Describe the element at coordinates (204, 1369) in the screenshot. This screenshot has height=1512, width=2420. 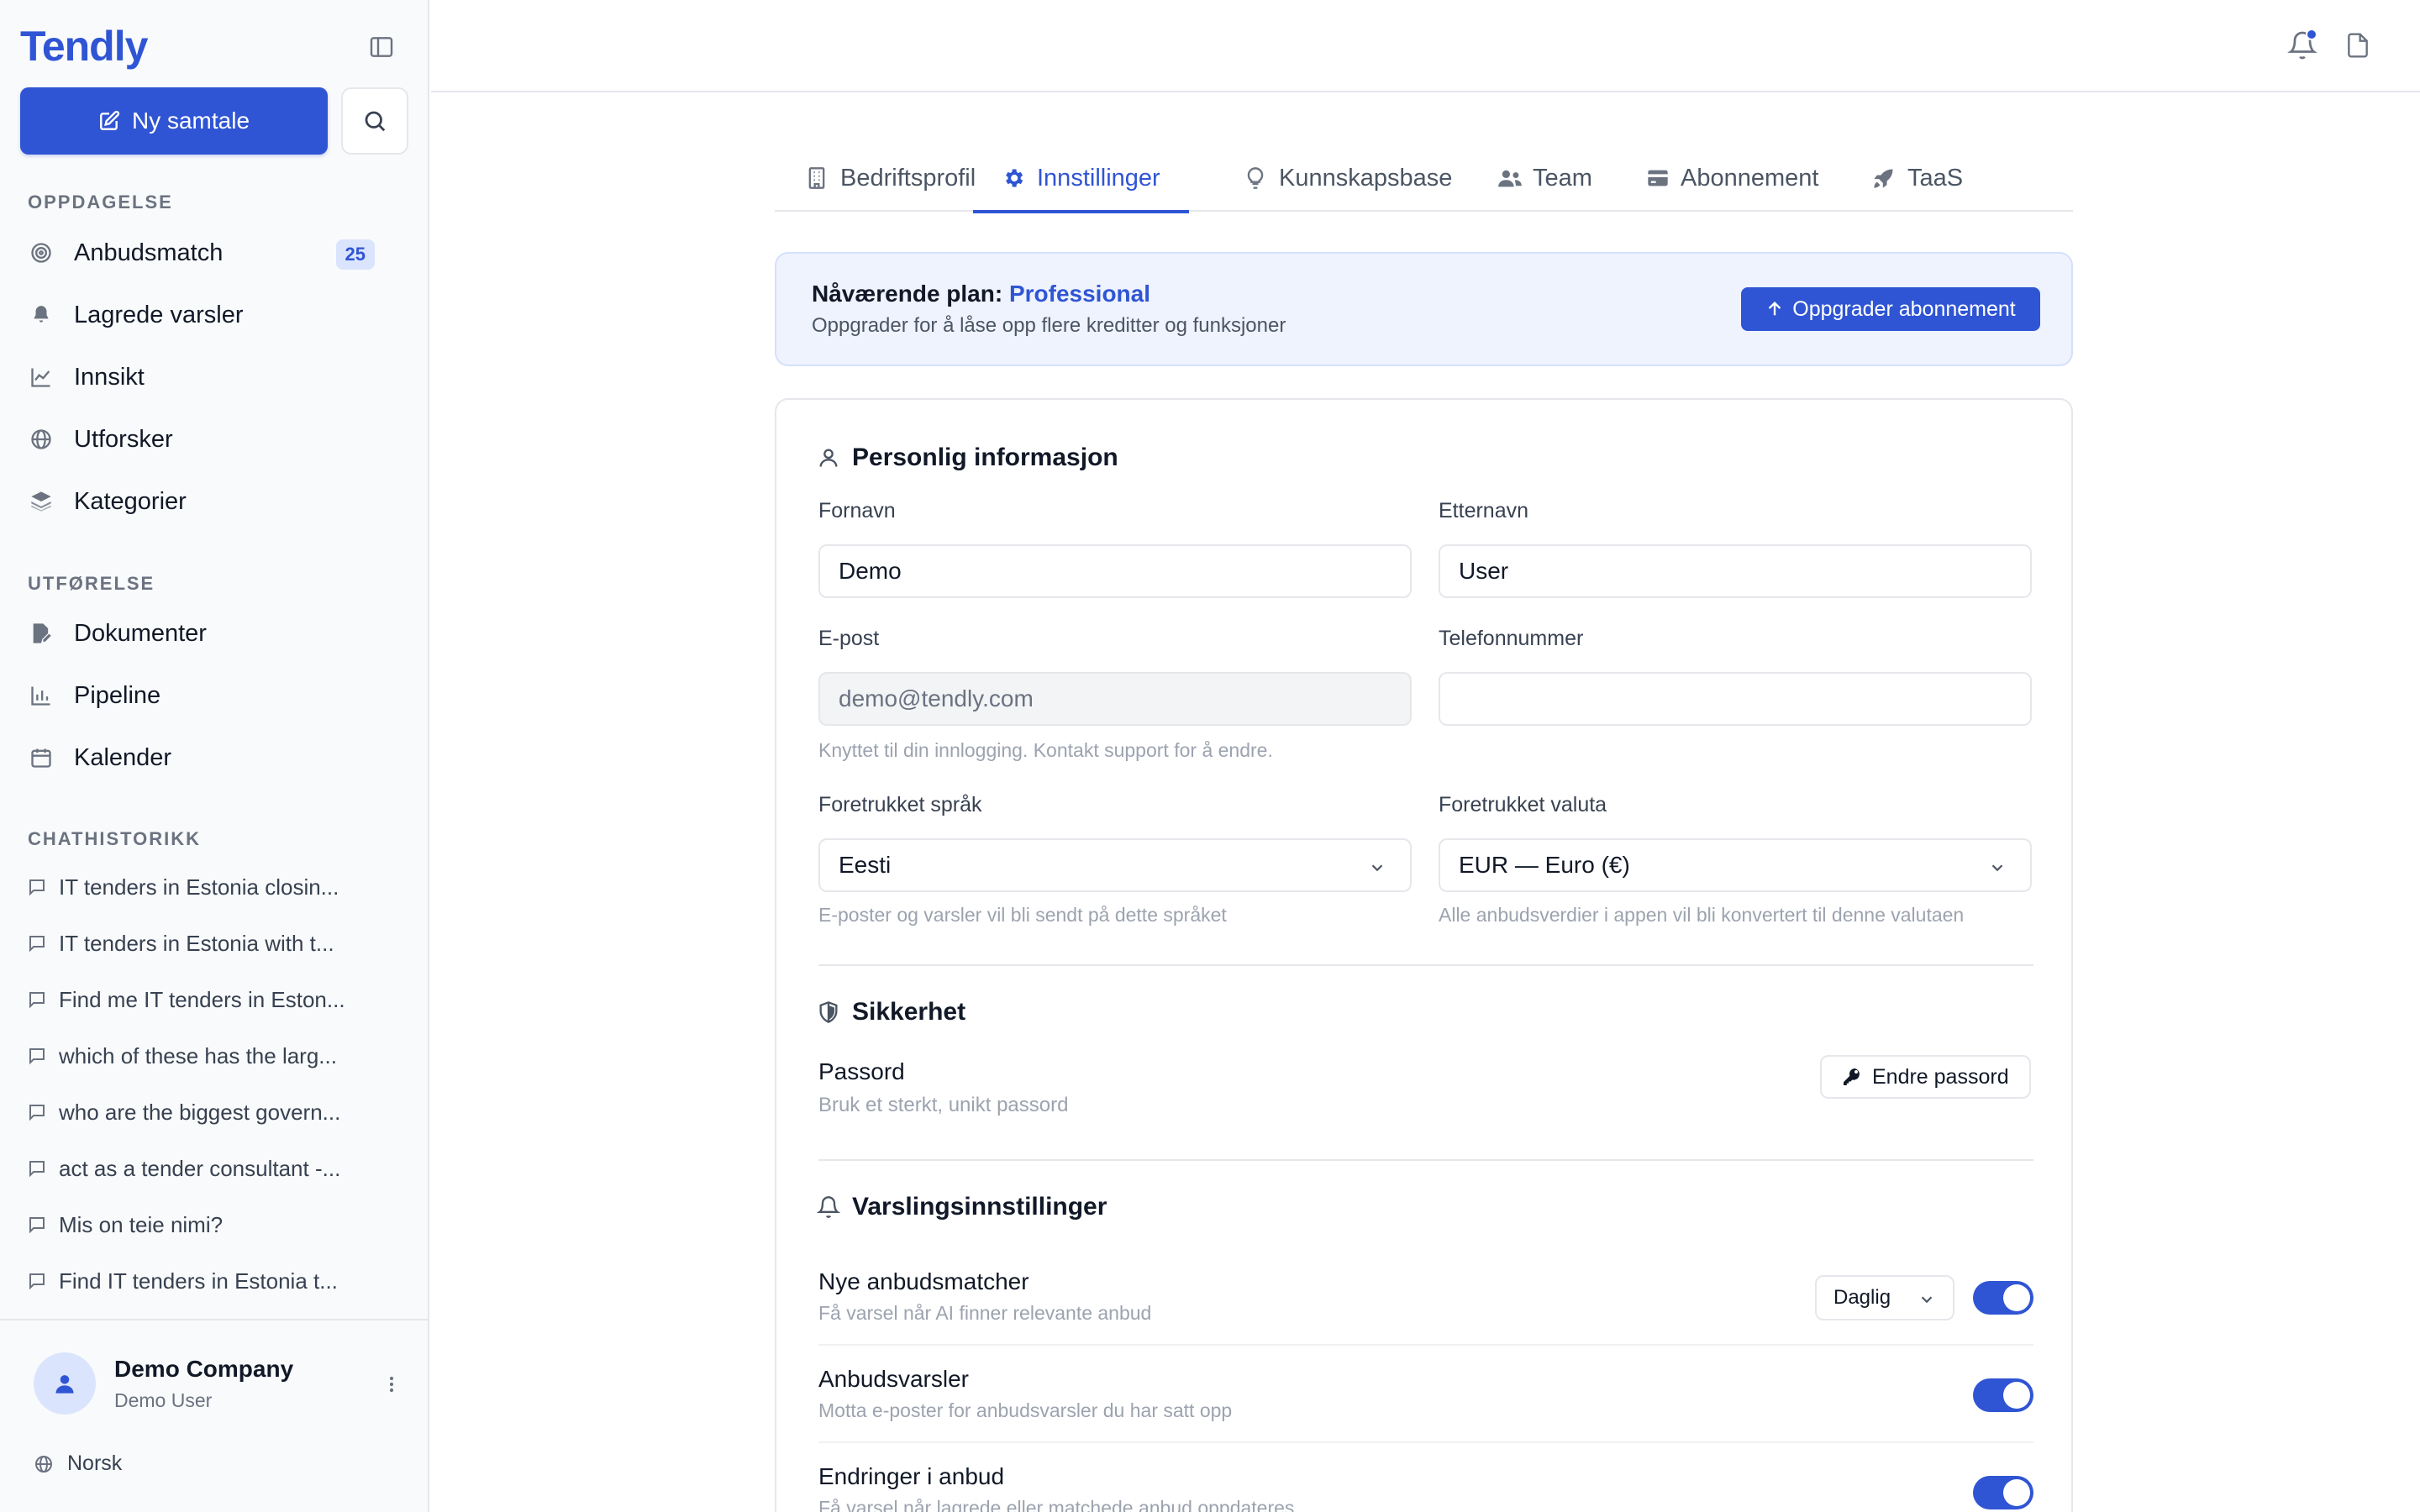
I see `company-name: Demo Company` at that location.